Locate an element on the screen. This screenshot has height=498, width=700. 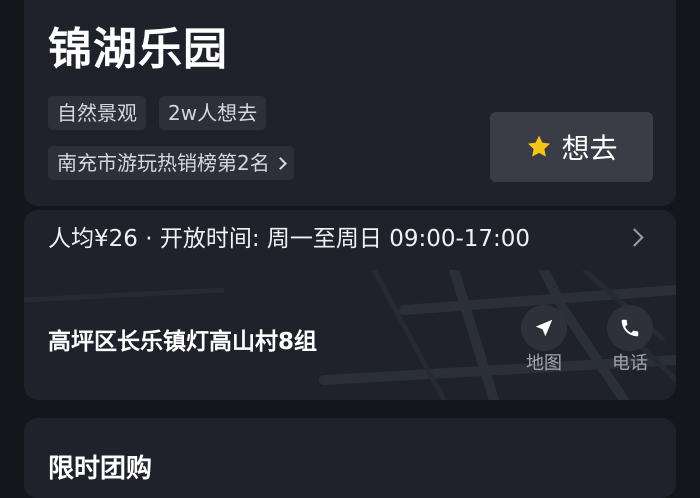
want-to-go-label: 想去 is located at coordinates (589, 148).